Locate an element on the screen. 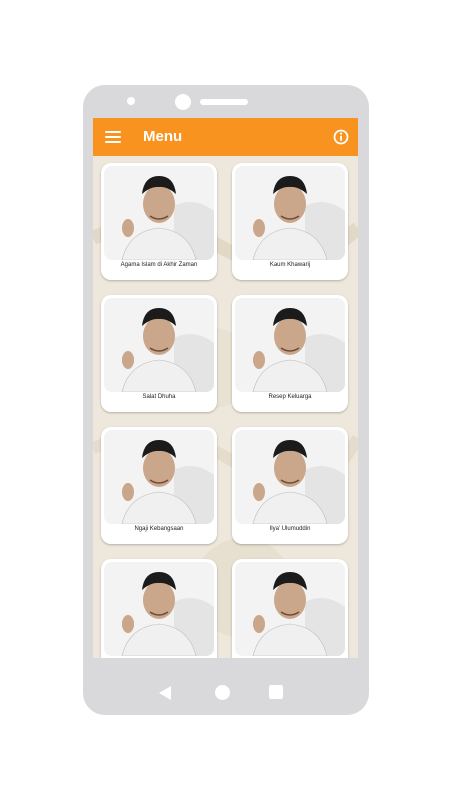 The width and height of the screenshot is (450, 800). menu-card-label: Salat Dhuha is located at coordinates (159, 397).